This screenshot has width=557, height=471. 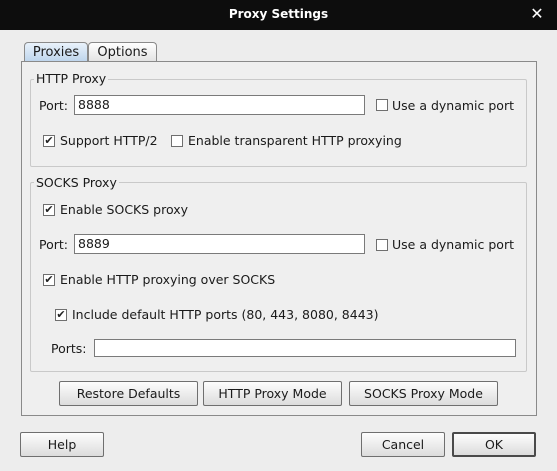 I want to click on support-http2-checkbox: ✔, so click(x=49, y=141).